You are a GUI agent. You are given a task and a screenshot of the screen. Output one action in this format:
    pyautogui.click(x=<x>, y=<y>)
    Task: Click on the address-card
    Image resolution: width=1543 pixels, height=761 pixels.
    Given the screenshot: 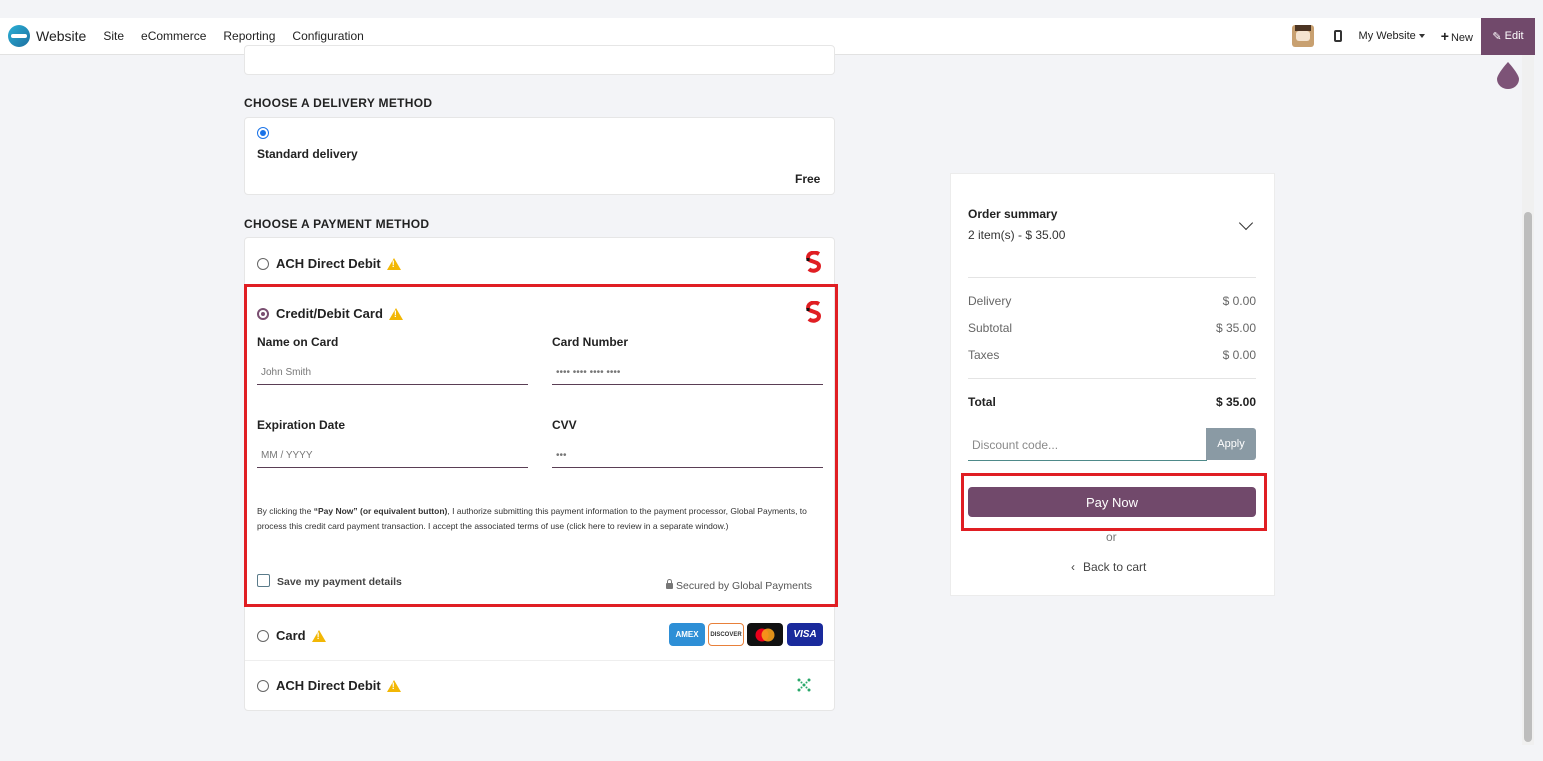 What is the action you would take?
    pyautogui.click(x=539, y=60)
    